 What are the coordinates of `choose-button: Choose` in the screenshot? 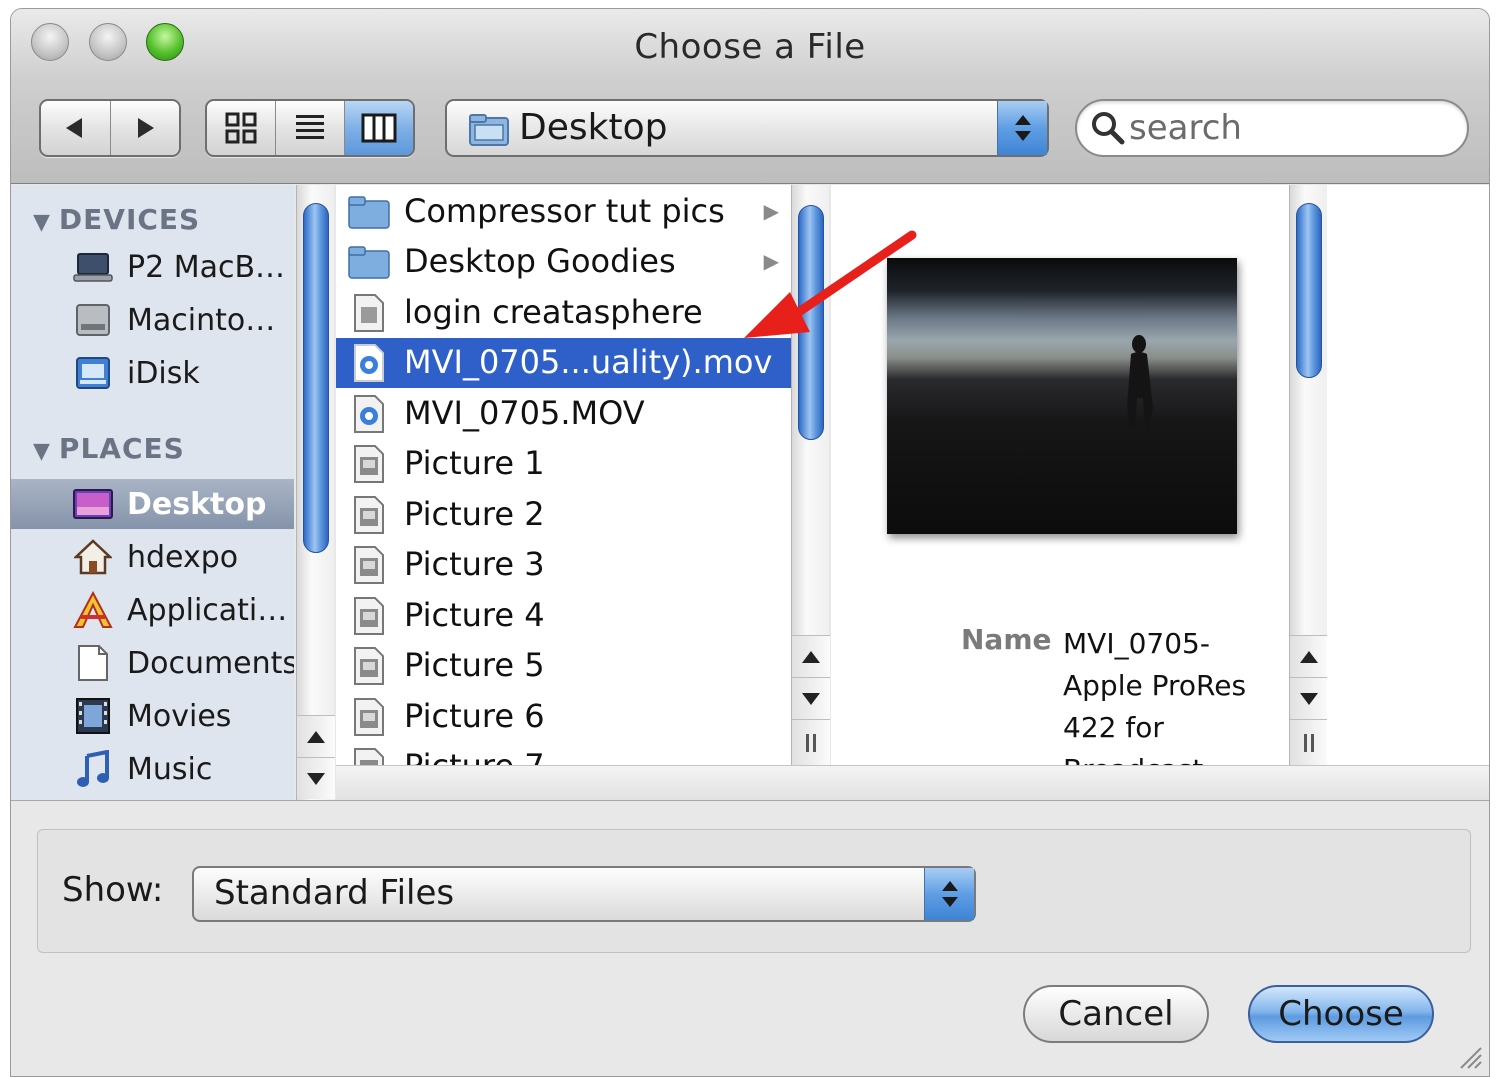 It's located at (1341, 1014).